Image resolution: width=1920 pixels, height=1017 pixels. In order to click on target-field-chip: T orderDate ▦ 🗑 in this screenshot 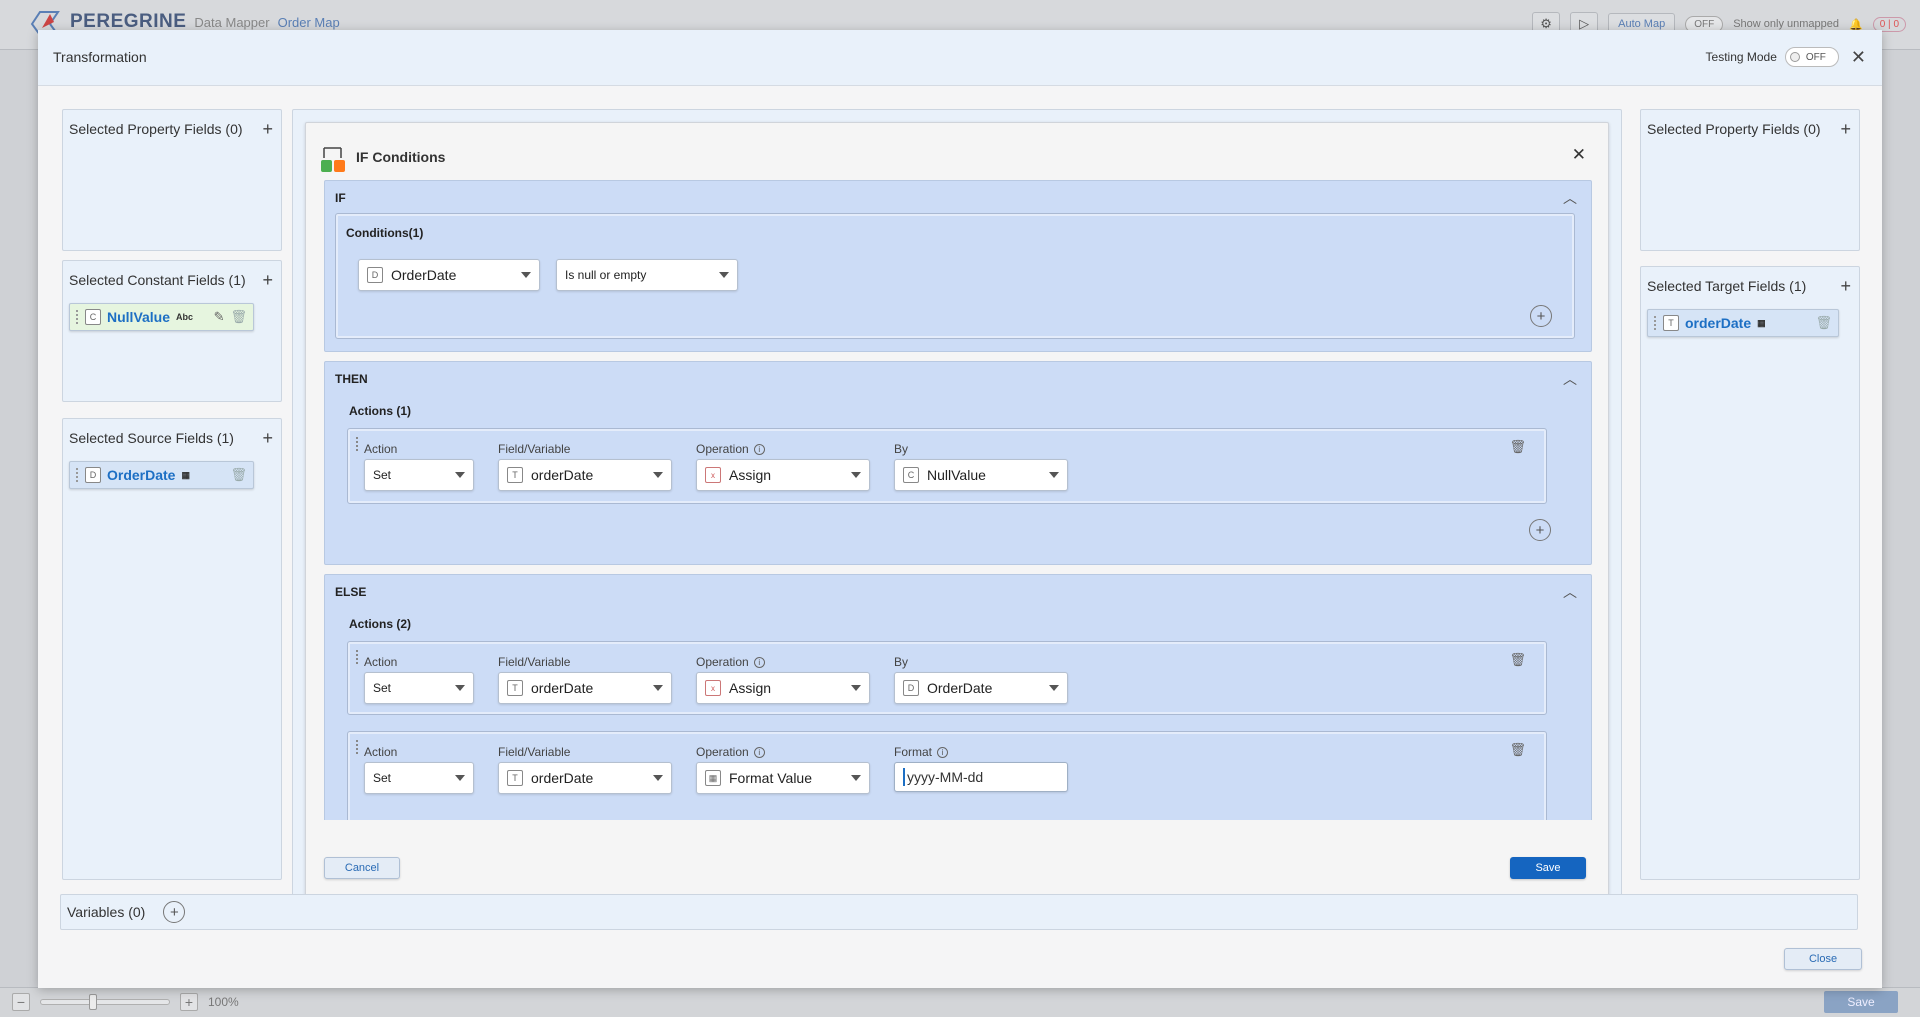, I will do `click(1743, 323)`.